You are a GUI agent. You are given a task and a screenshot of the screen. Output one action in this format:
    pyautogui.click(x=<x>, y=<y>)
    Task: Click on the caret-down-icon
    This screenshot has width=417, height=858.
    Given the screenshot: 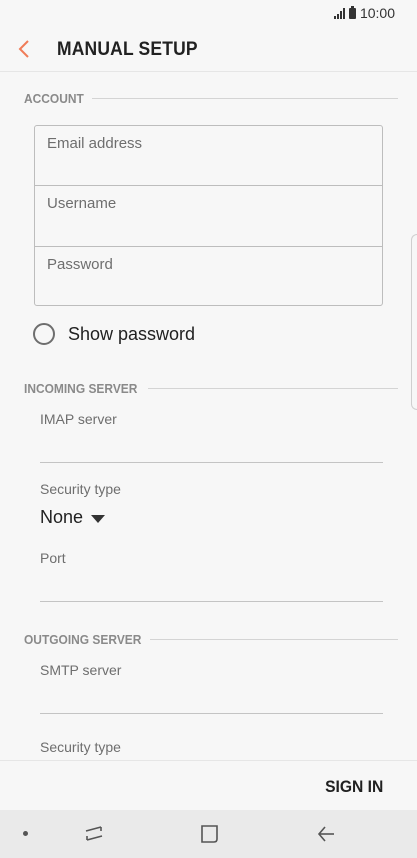 What is the action you would take?
    pyautogui.click(x=98, y=518)
    